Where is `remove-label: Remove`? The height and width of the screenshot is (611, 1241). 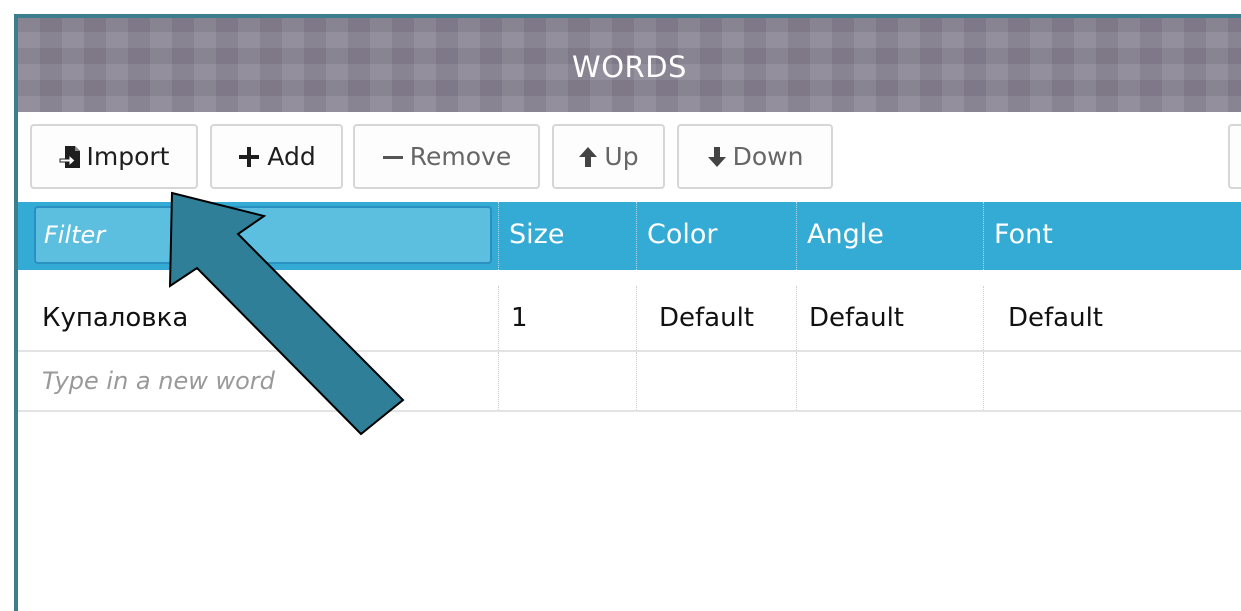
remove-label: Remove is located at coordinates (460, 156).